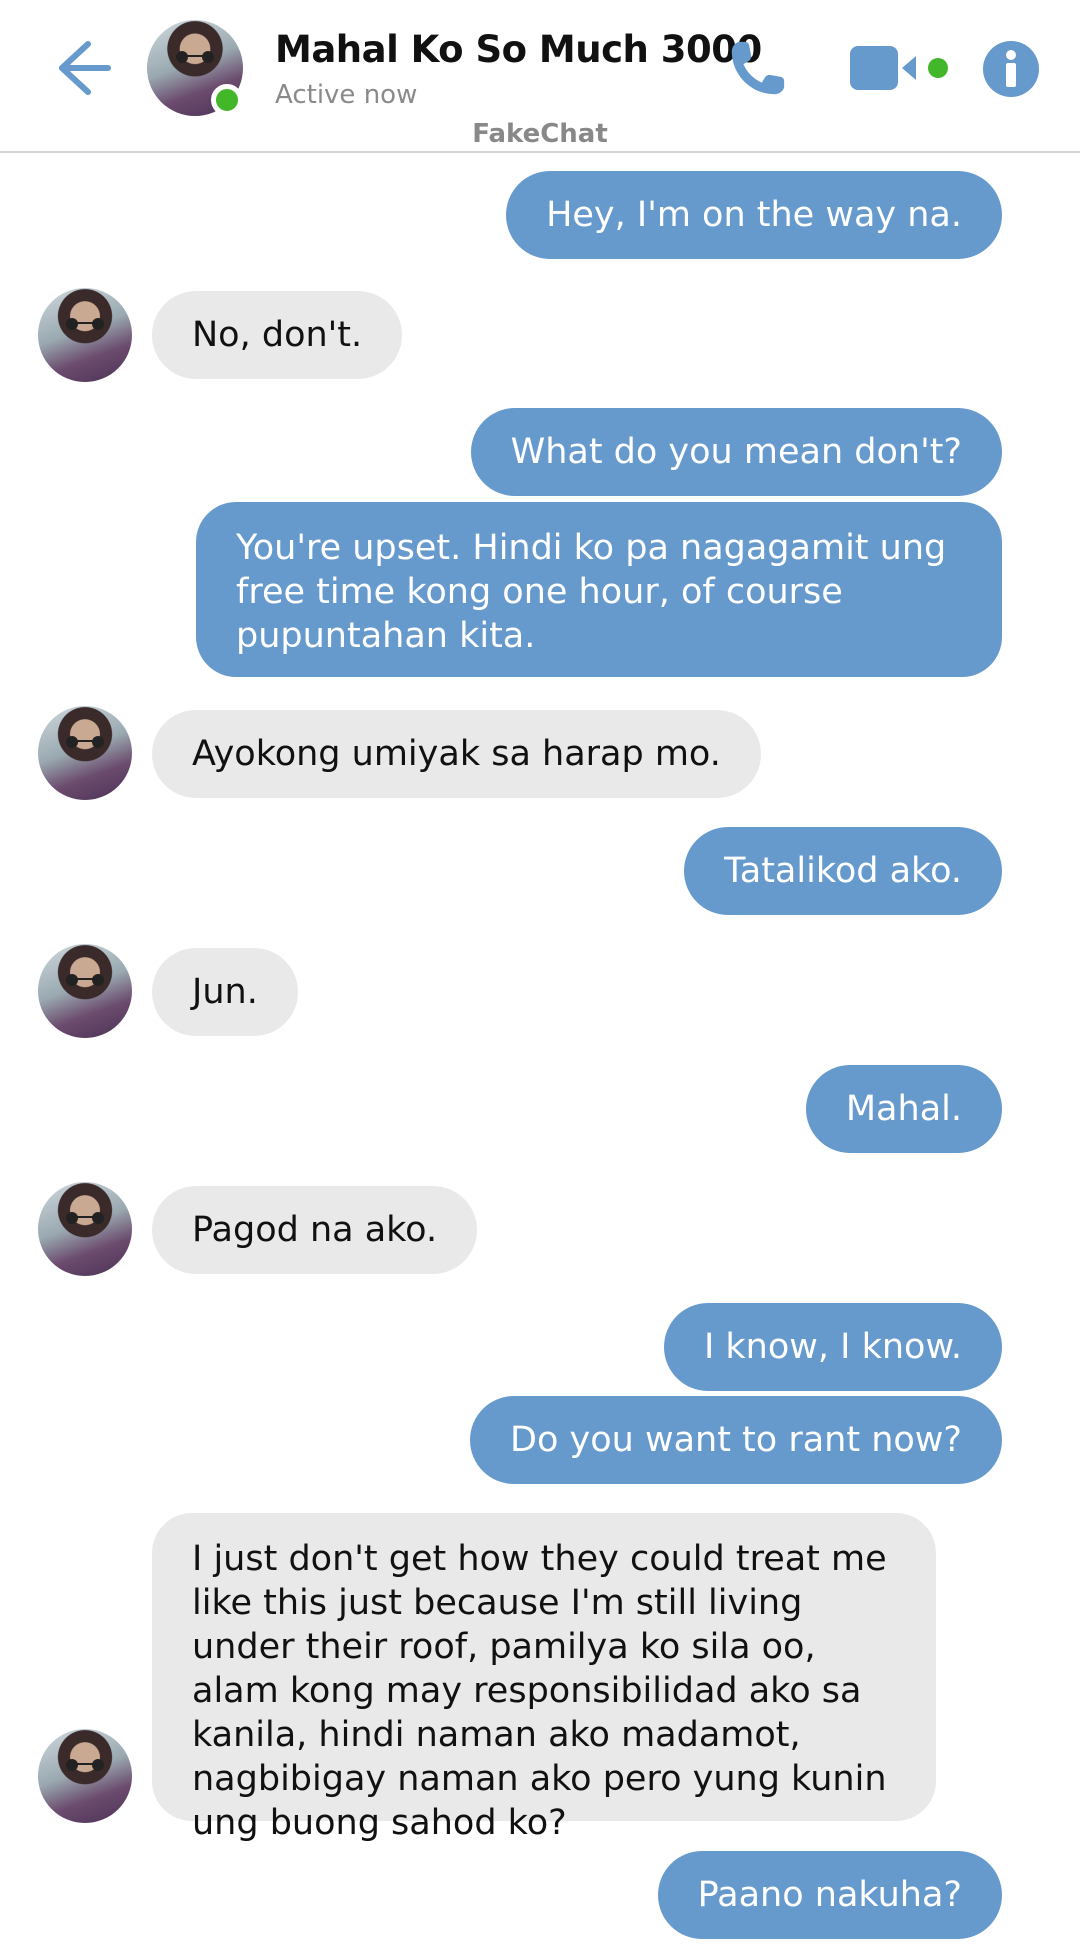  Describe the element at coordinates (315, 1230) in the screenshot. I see `message-bubble-received: Pagod na ako.` at that location.